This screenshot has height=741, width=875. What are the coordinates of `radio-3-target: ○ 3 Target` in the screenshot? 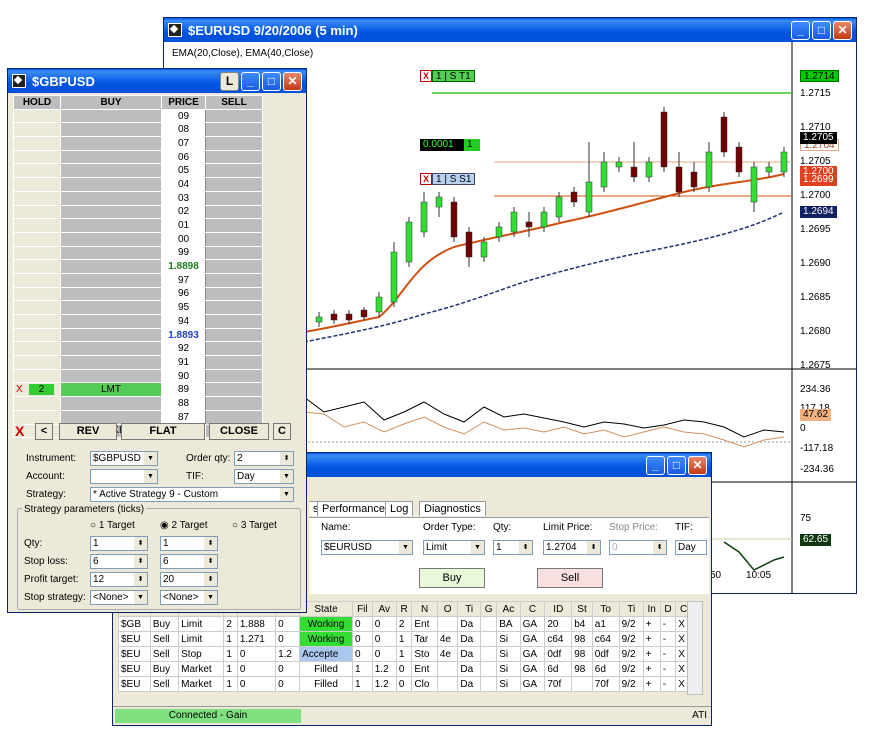 It's located at (254, 525).